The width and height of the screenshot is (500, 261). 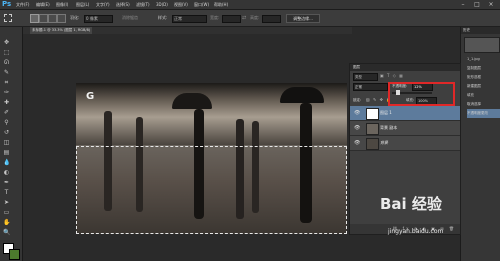 What do you see at coordinates (6, 152) in the screenshot?
I see `gradient-tool-icon: ▤` at bounding box center [6, 152].